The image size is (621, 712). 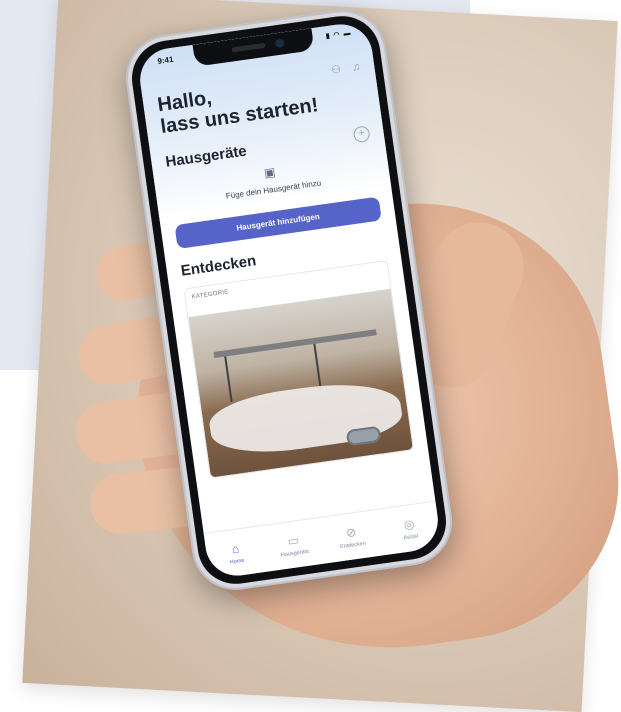 I want to click on tab-appliances: ▭ Hausgeräte, so click(x=293, y=544).